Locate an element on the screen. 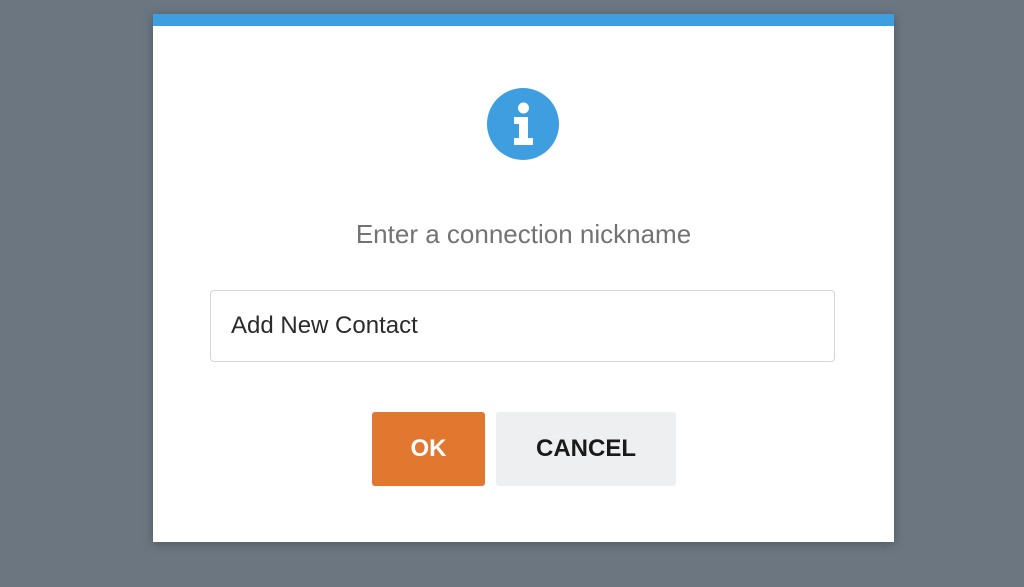 This screenshot has height=587, width=1024. info-icon is located at coordinates (523, 124).